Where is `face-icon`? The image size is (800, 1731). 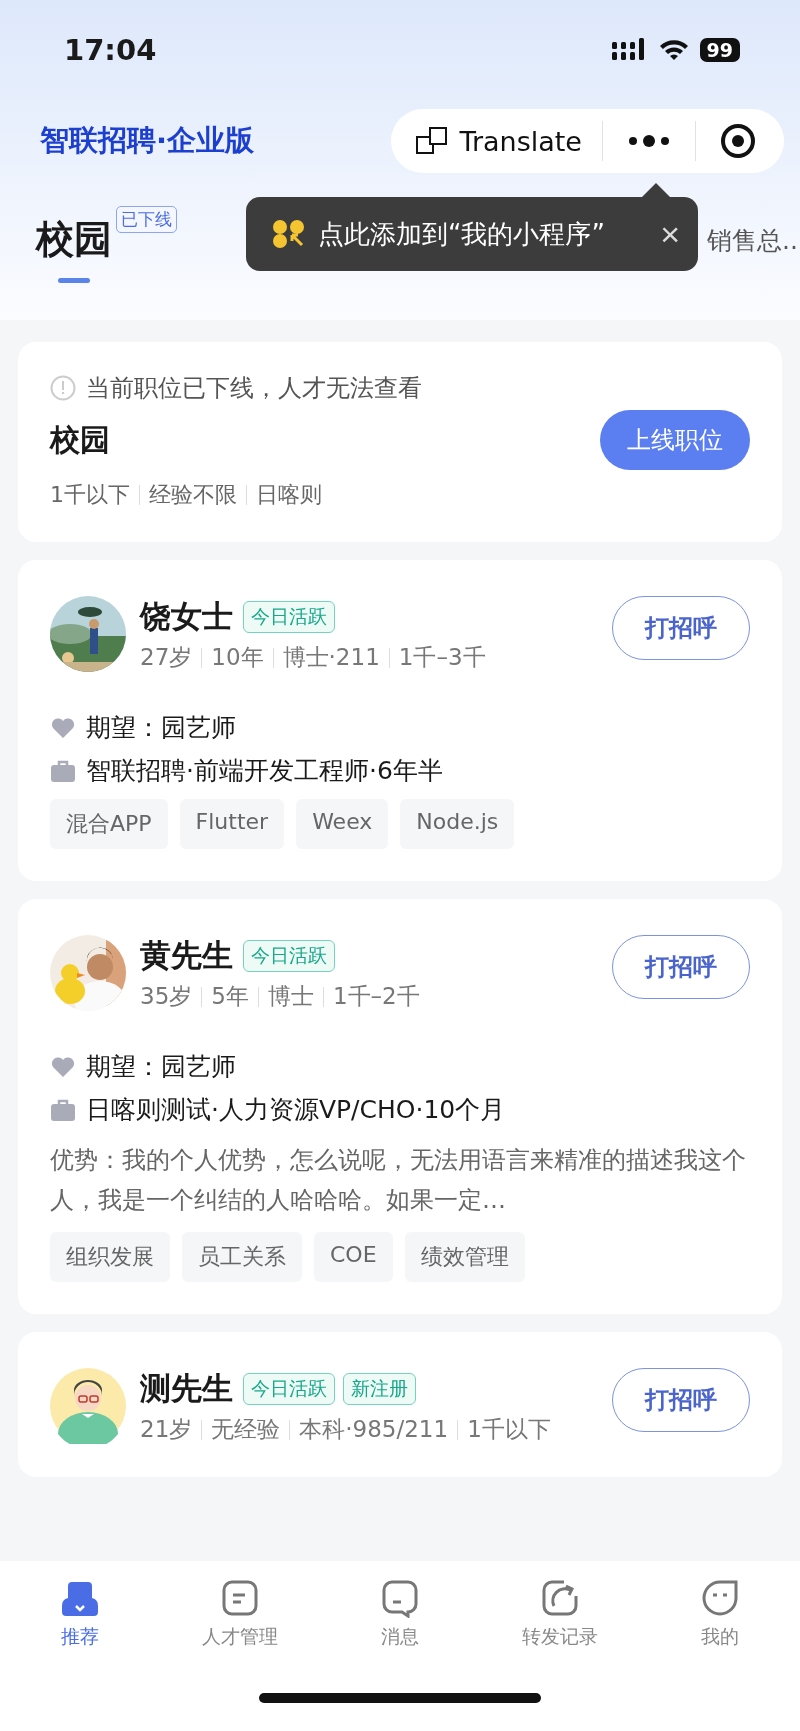 face-icon is located at coordinates (720, 1598).